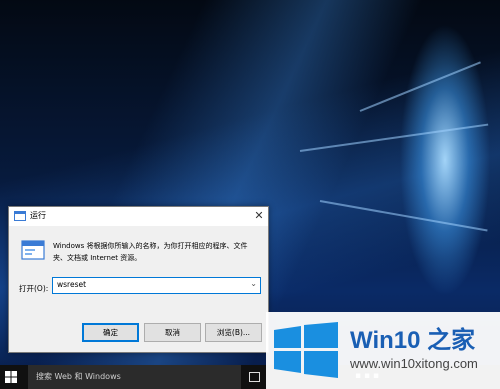 This screenshot has height=389, width=500. I want to click on taskbar-search-box: 搜索 Web 和 Windows, so click(134, 377).